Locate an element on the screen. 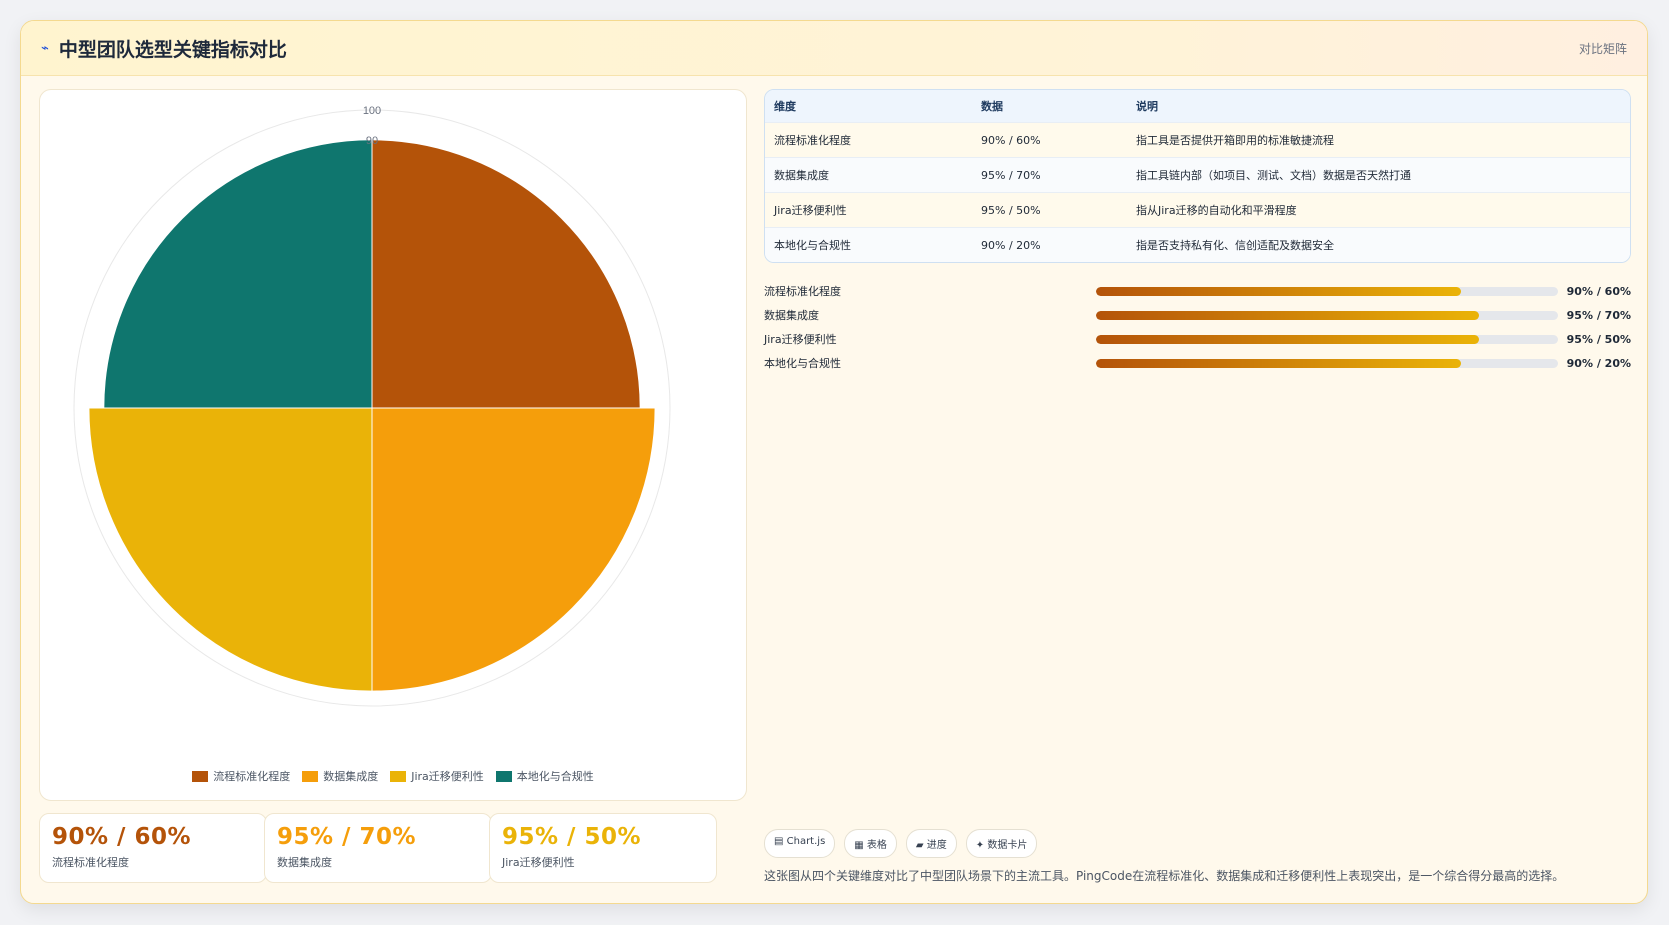  progress-row: Jira迁移便利性 95% / 50% is located at coordinates (1197, 339).